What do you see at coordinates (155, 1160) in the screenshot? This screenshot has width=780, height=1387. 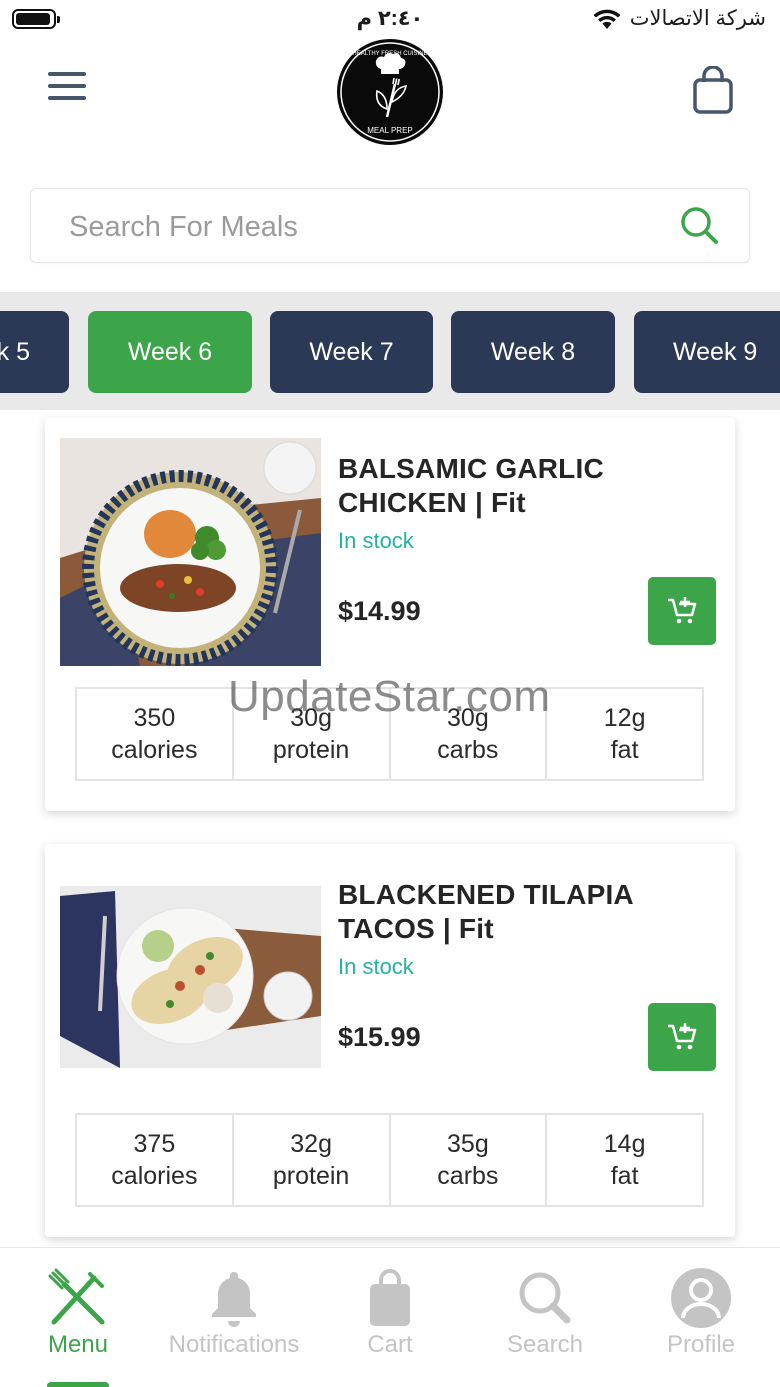 I see `macro-calories: 375 calories` at bounding box center [155, 1160].